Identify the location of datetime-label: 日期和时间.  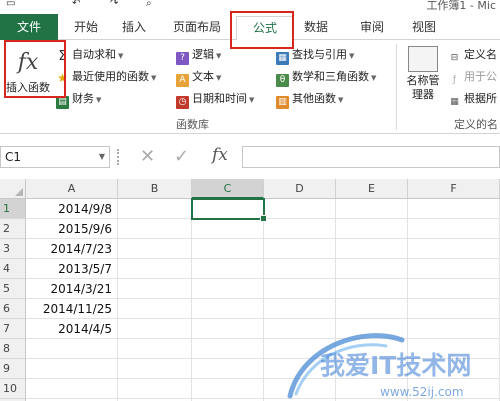
(219, 98).